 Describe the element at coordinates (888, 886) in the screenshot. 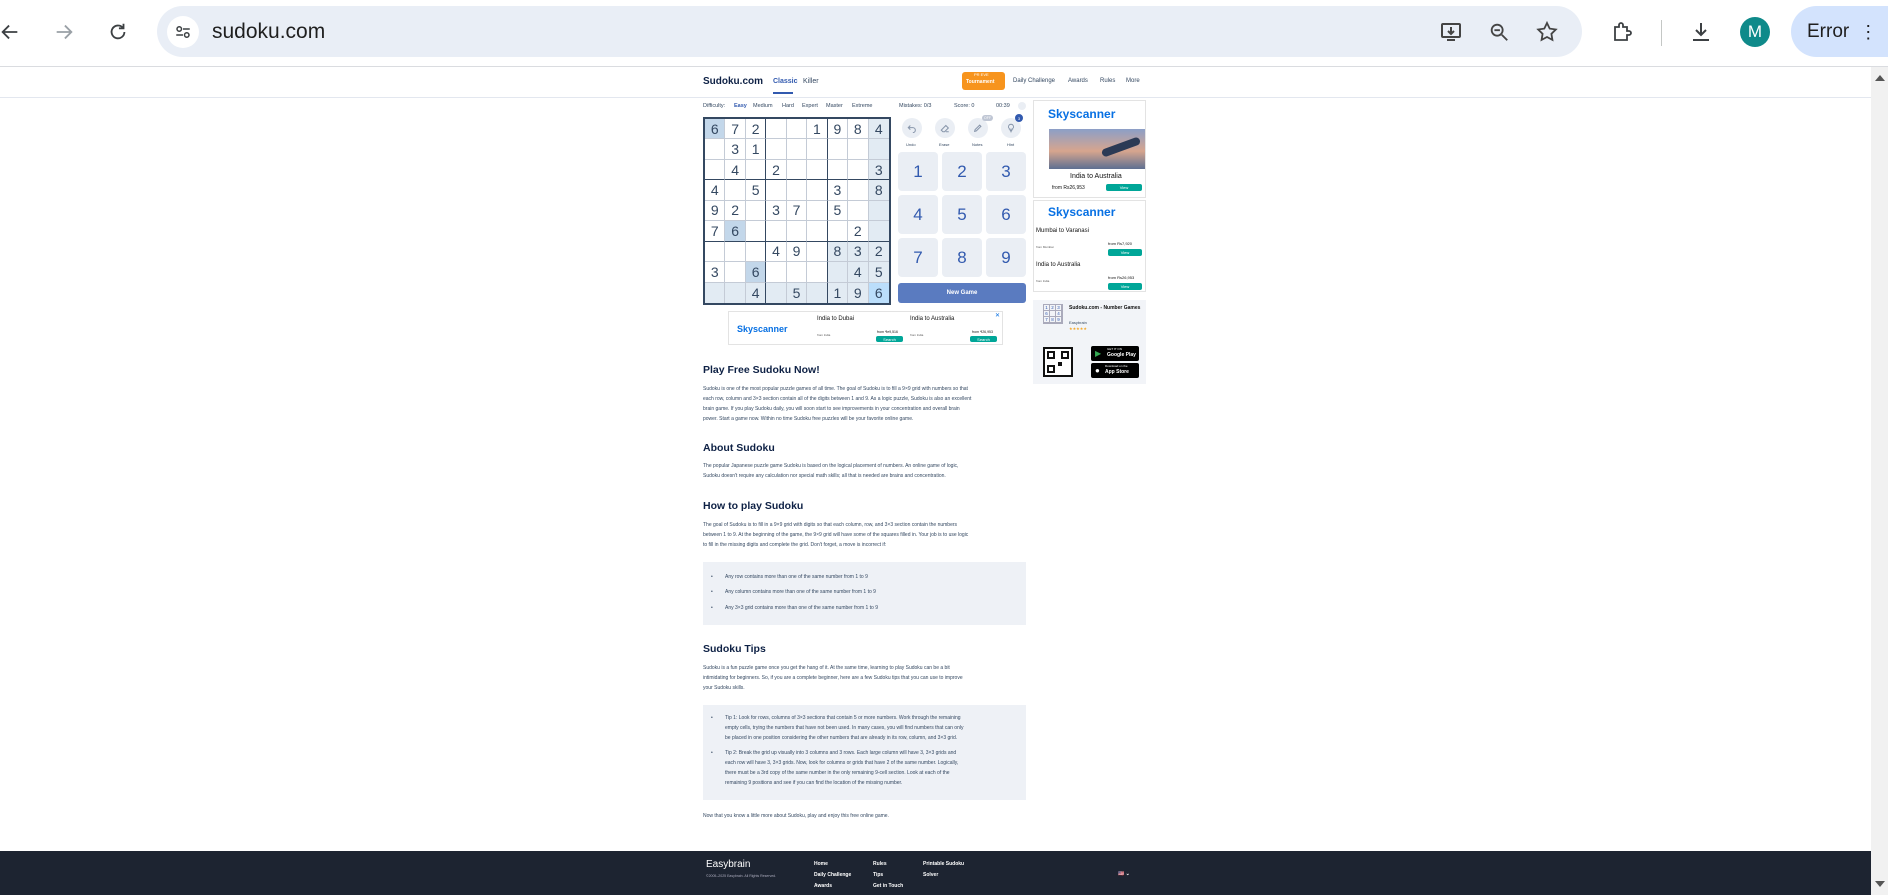

I see `footer-link-get-in-touch: Get in Touch` at that location.